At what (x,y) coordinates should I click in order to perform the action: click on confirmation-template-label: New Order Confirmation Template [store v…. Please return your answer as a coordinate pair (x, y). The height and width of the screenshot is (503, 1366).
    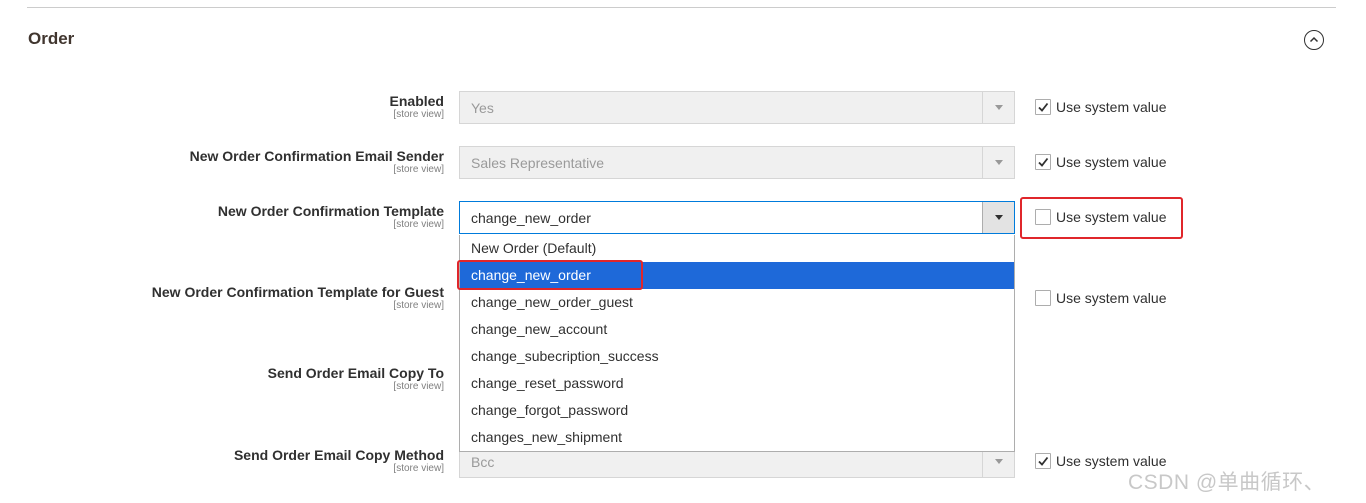
    Looking at the image, I should click on (330, 216).